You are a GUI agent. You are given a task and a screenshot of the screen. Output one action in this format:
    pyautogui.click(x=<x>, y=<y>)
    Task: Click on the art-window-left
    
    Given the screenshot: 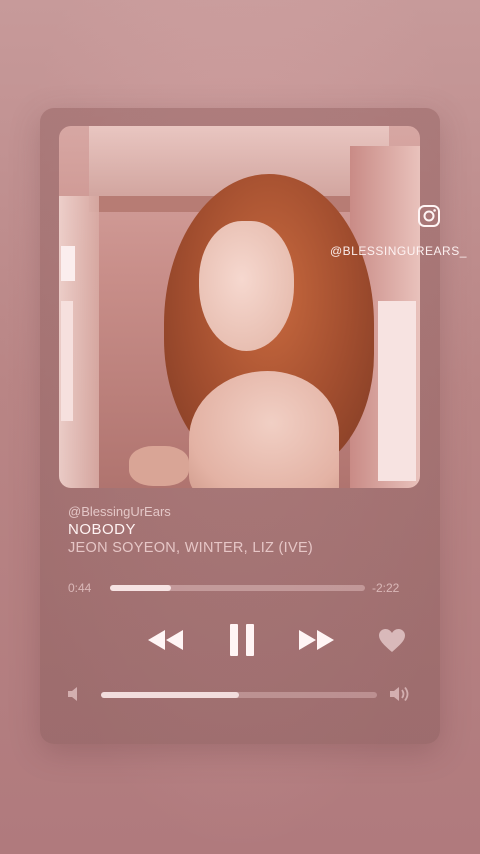 What is the action you would take?
    pyautogui.click(x=67, y=361)
    